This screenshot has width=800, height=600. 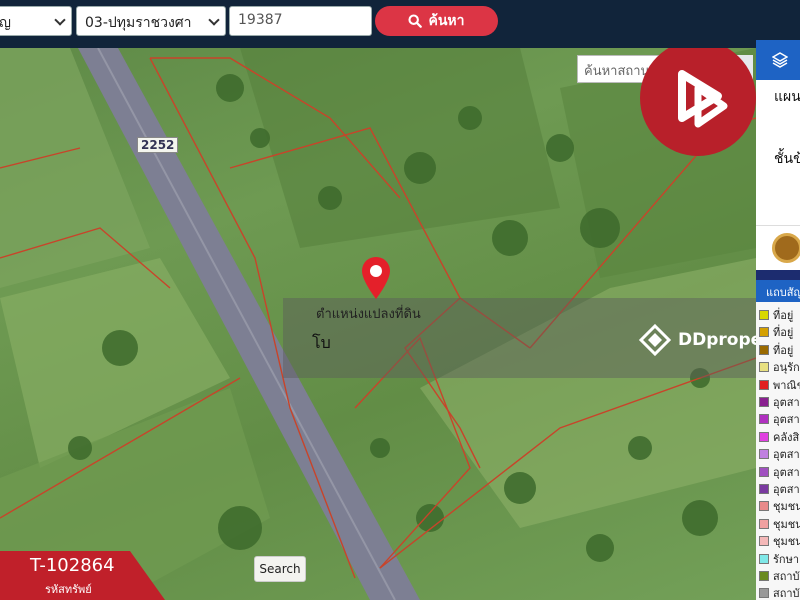 I want to click on district-select-value: 03-ปทุมราชวงศา, so click(x=138, y=23).